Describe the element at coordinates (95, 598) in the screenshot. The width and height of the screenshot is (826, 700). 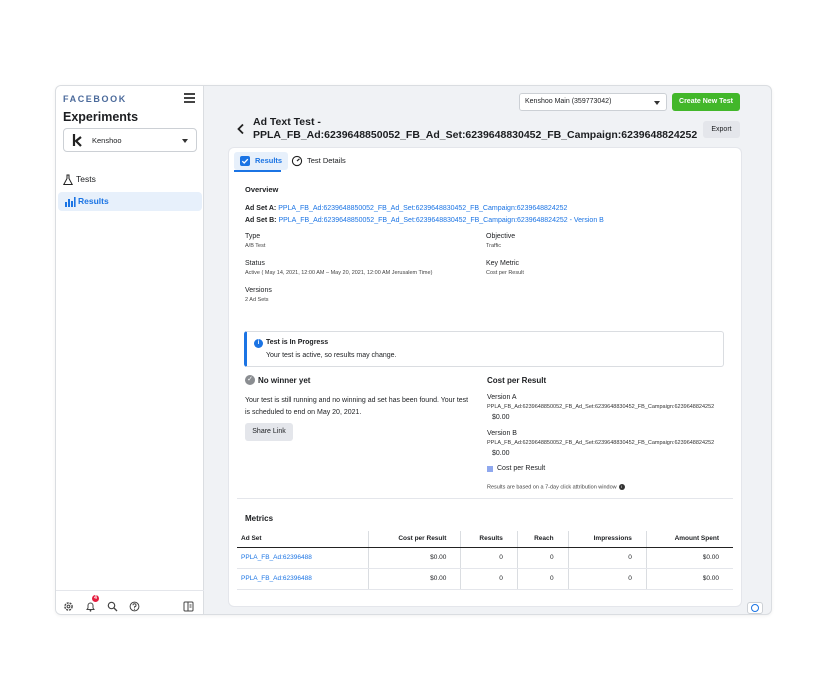
I see `notification-badge: 4` at that location.